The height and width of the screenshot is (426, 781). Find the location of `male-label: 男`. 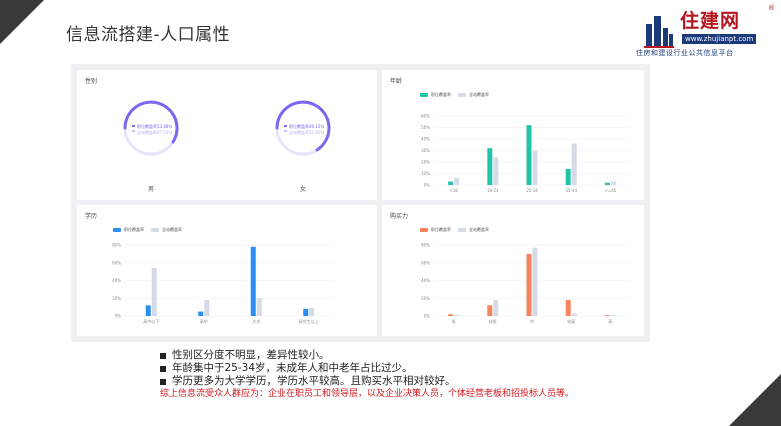

male-label: 男 is located at coordinates (150, 189).